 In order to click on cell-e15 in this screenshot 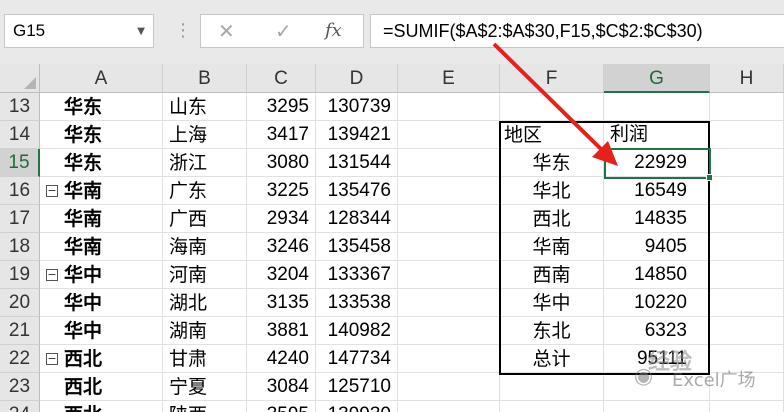, I will do `click(449, 163)`.